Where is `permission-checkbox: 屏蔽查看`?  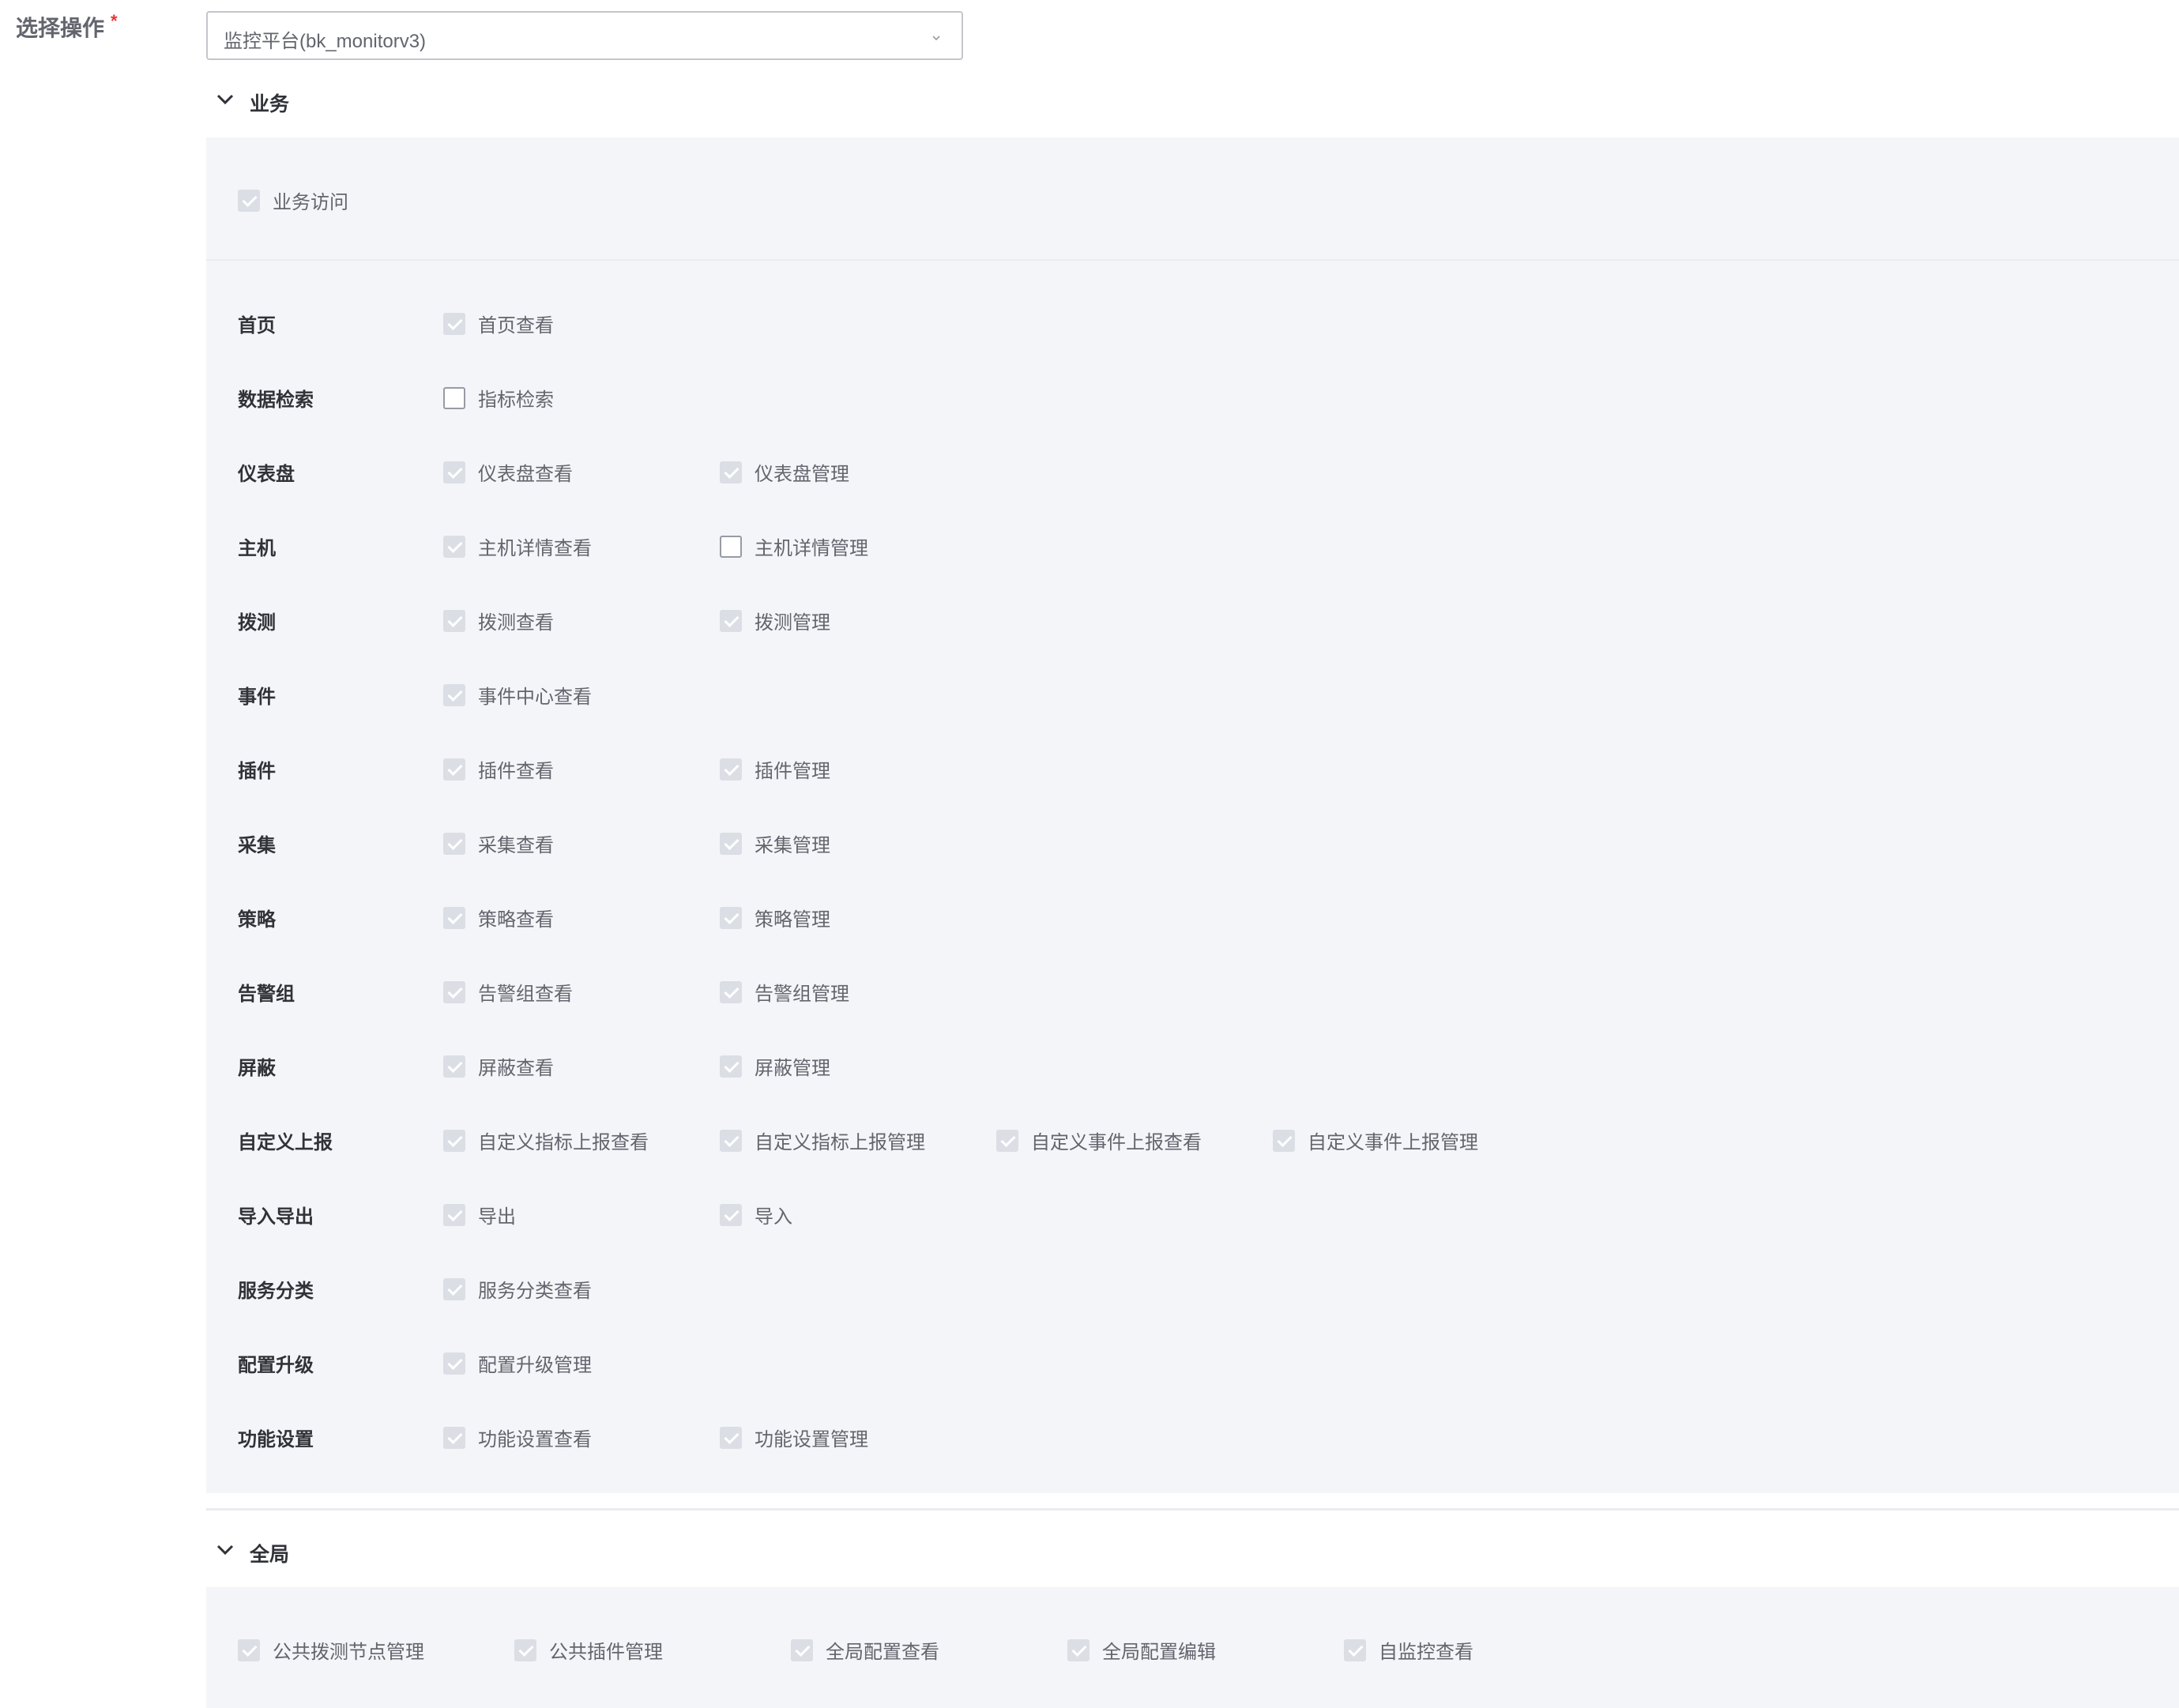 permission-checkbox: 屏蔽查看 is located at coordinates (499, 1066).